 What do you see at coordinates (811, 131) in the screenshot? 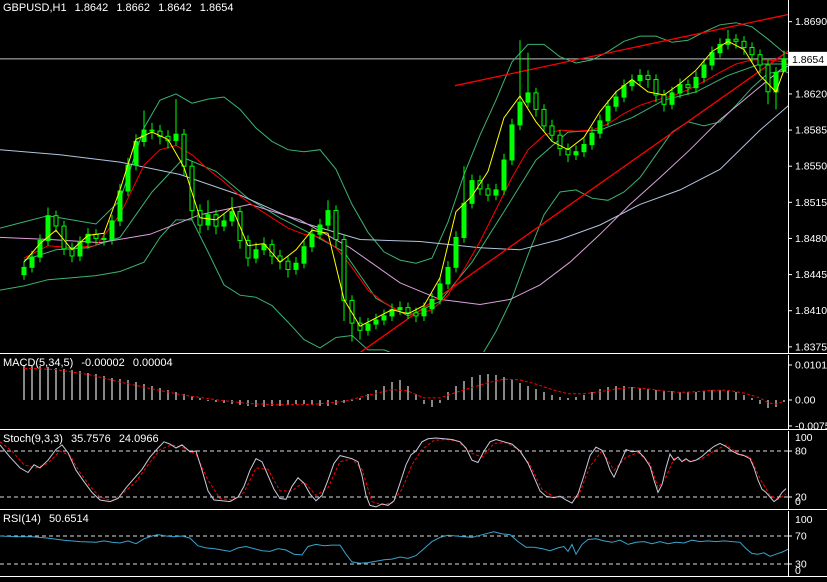
I see `svg-text: 1.8585` at bounding box center [811, 131].